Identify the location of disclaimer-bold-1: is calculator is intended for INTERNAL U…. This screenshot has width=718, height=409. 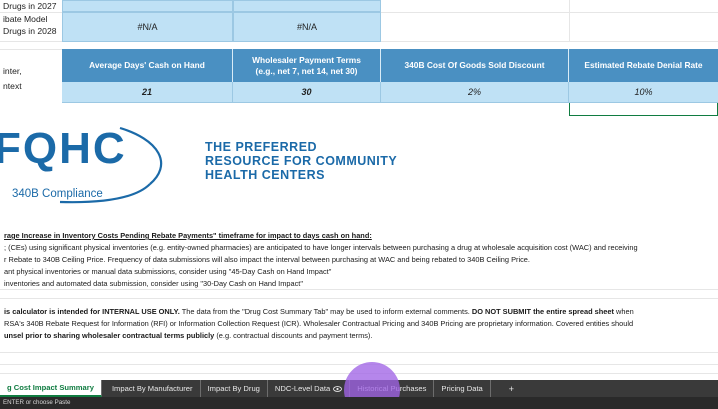
(92, 311).